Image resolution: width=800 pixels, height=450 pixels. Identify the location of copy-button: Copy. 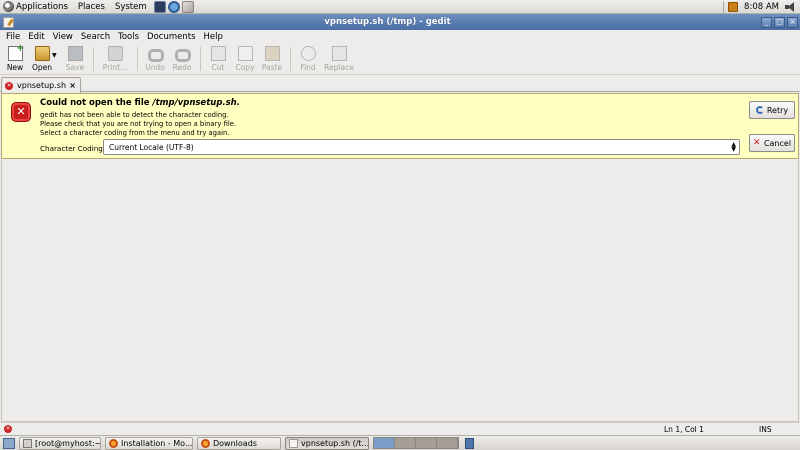
(245, 59).